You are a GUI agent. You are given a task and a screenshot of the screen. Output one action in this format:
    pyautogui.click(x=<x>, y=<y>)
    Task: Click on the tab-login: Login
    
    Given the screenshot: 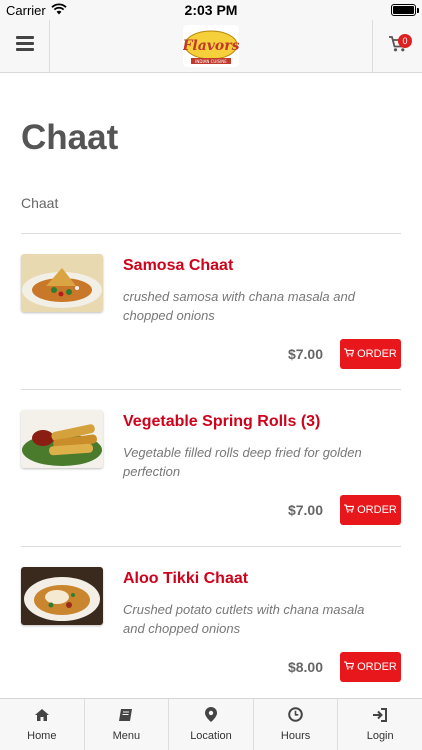 What is the action you would take?
    pyautogui.click(x=380, y=724)
    